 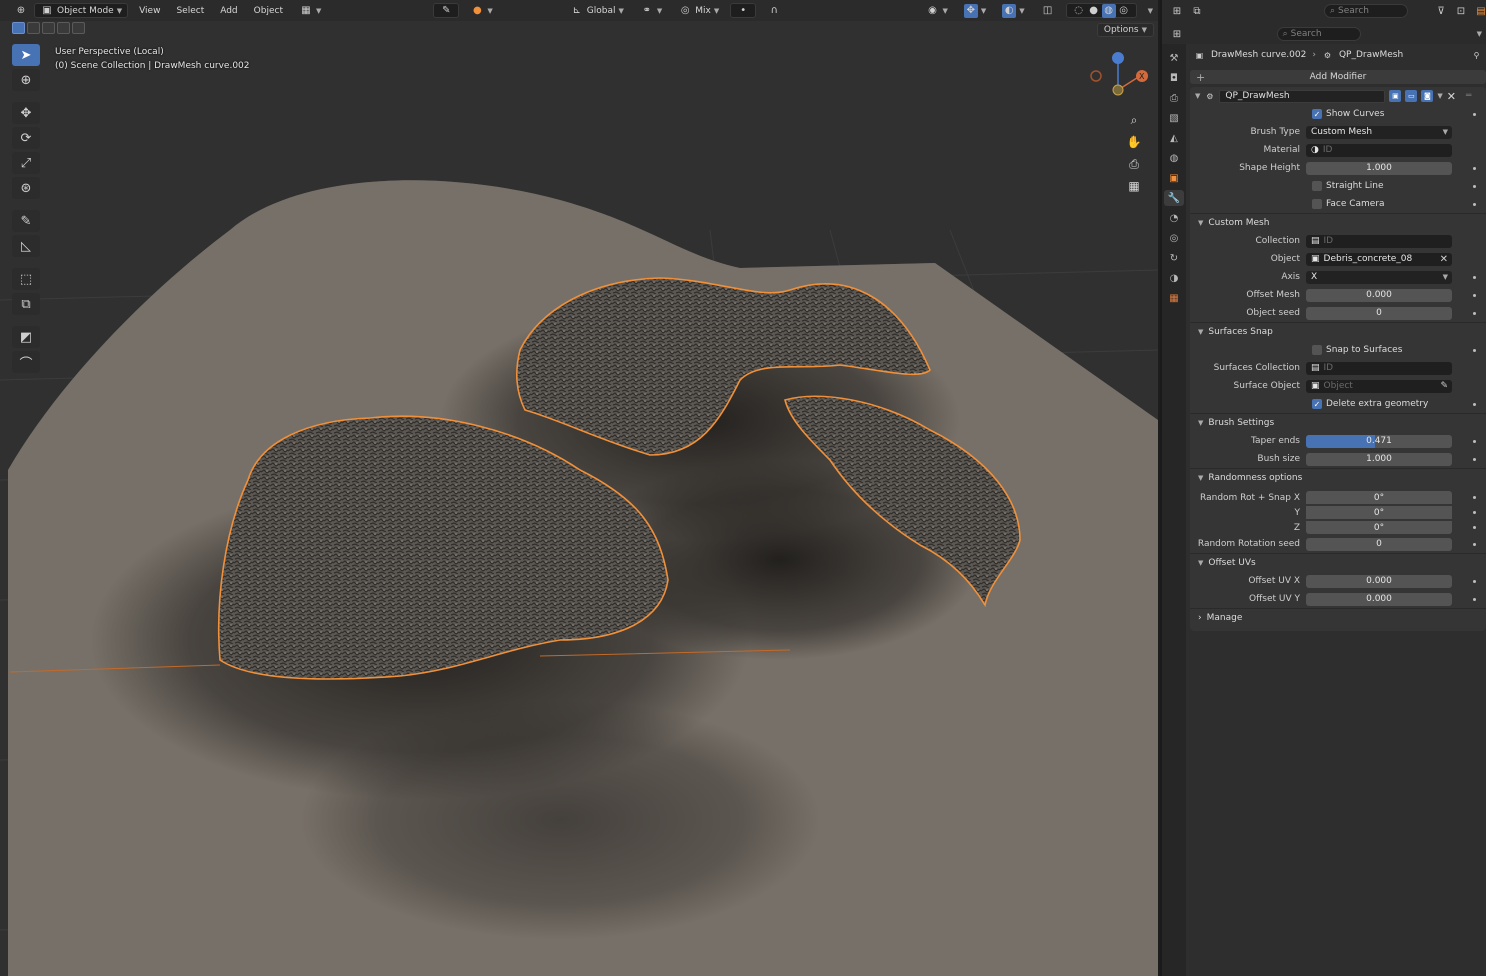 I want to click on material-tab: ◑, so click(x=1174, y=278).